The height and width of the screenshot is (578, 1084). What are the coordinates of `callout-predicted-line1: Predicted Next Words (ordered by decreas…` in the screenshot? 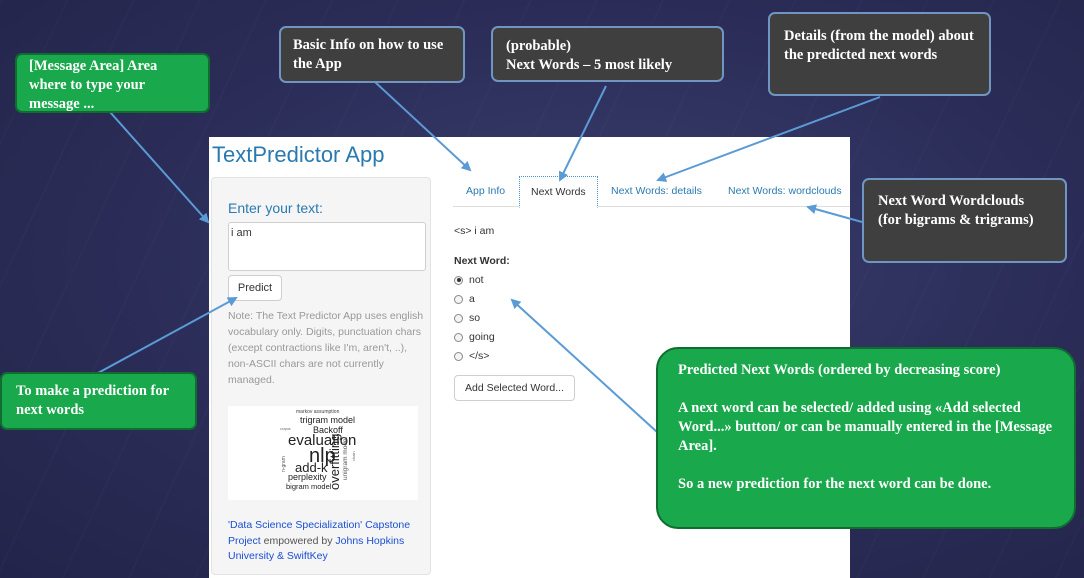 It's located at (839, 370).